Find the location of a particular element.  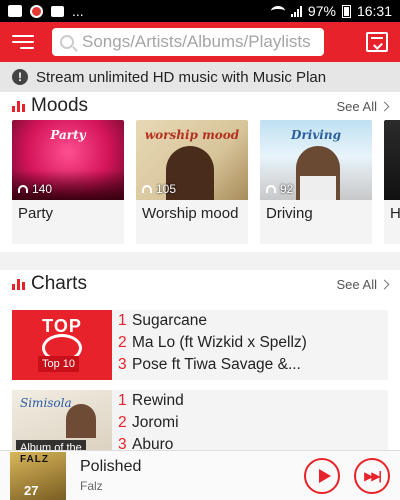

menu-icon is located at coordinates (23, 42).